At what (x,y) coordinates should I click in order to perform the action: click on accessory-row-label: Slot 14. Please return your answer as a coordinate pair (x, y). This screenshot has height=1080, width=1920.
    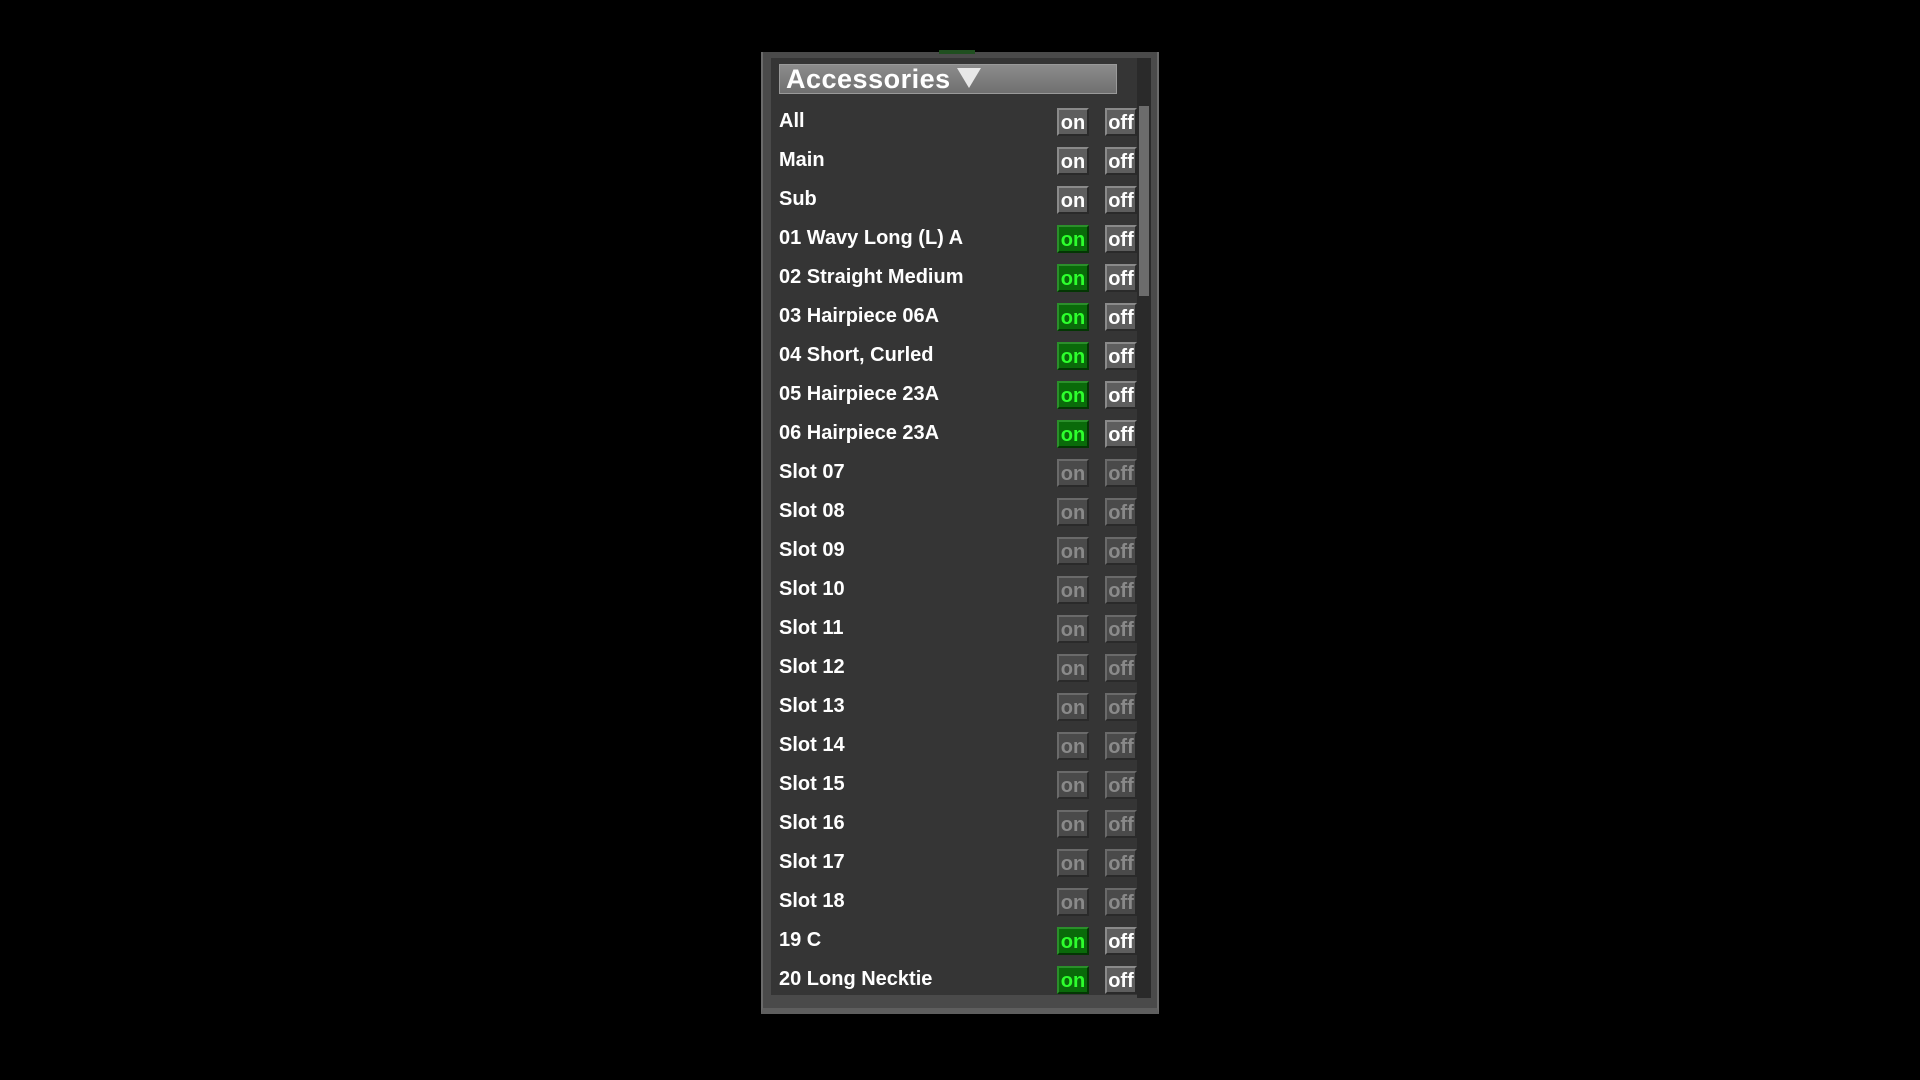
    Looking at the image, I should click on (812, 745).